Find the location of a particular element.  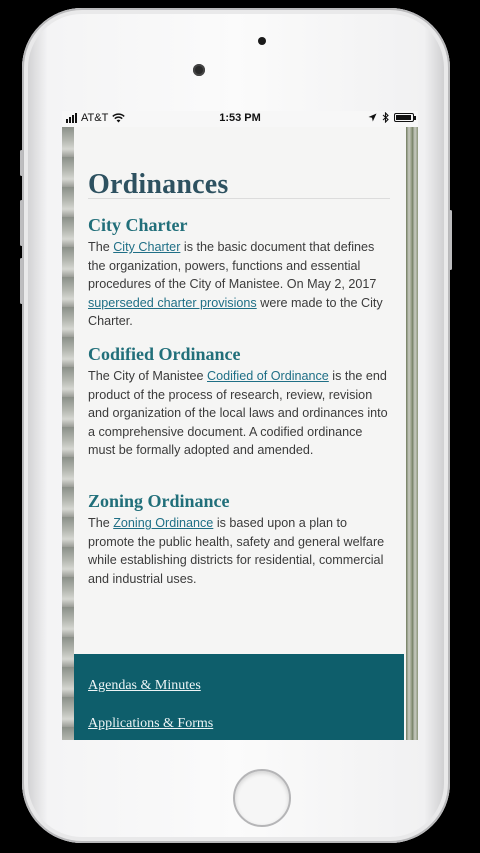

title-divider is located at coordinates (239, 198).